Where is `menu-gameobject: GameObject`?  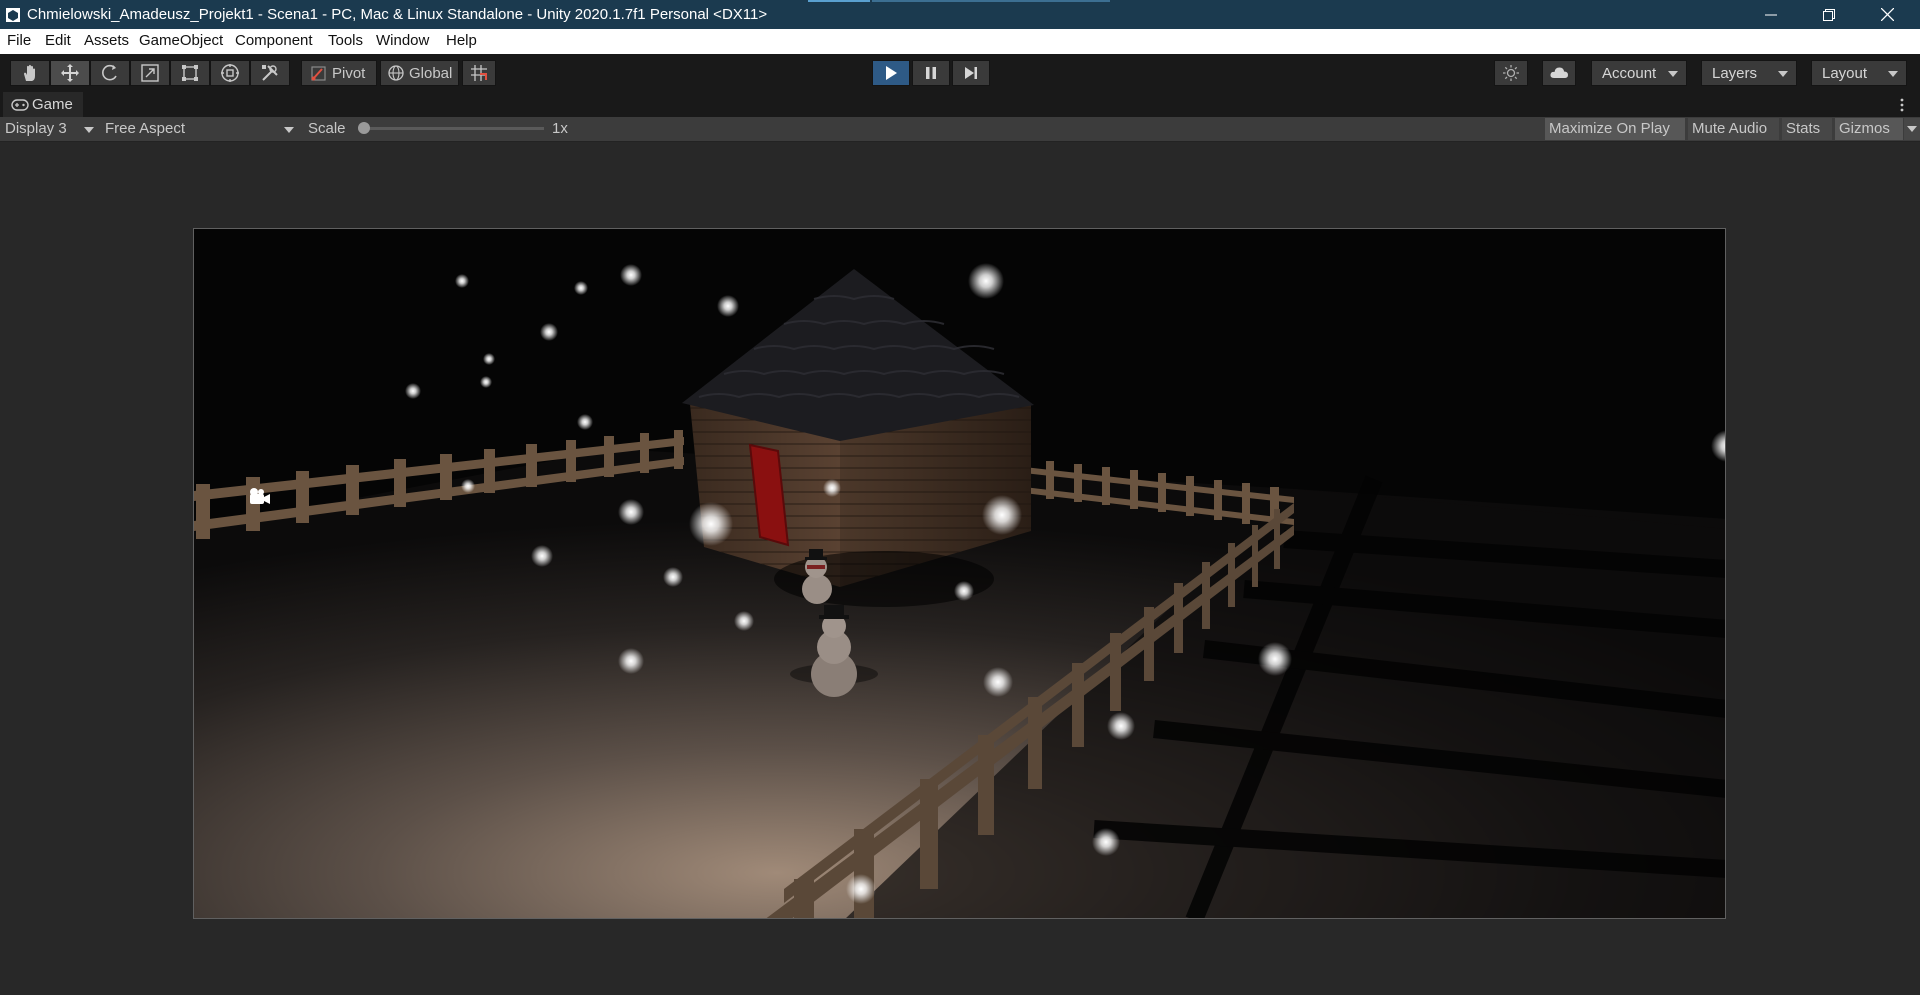
menu-gameobject: GameObject is located at coordinates (181, 40).